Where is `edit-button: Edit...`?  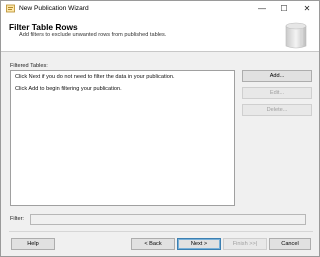 edit-button: Edit... is located at coordinates (277, 93).